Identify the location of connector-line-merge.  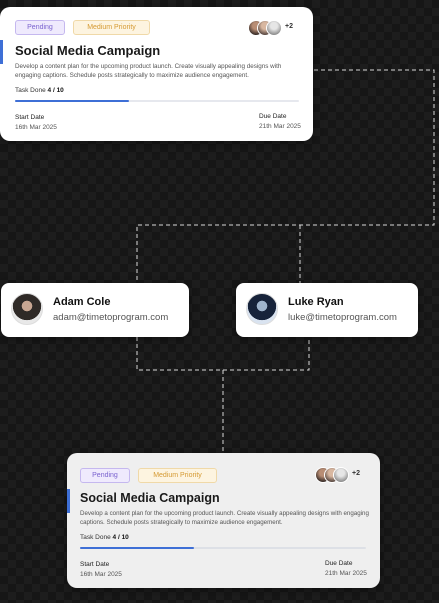
(223, 354).